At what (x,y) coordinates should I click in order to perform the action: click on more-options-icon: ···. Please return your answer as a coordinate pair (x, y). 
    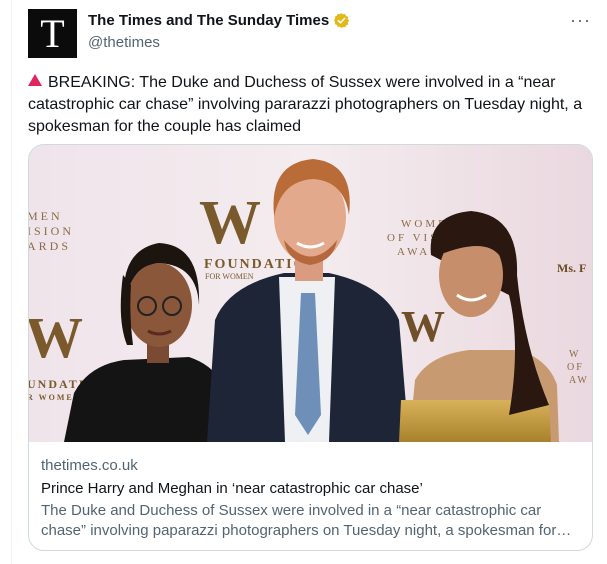
    Looking at the image, I should click on (580, 20).